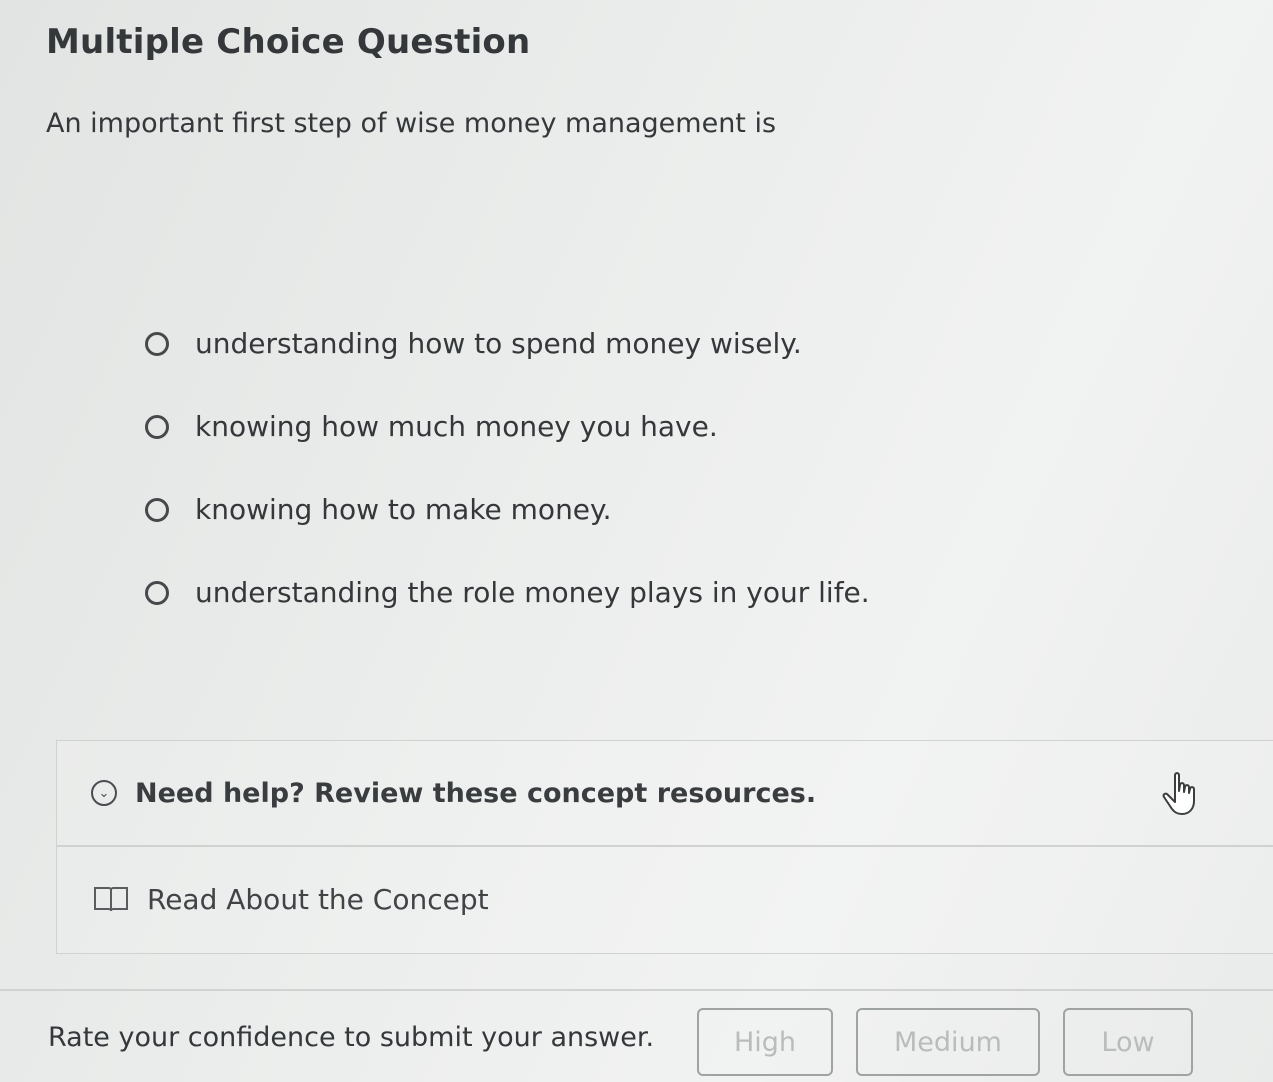 Image resolution: width=1273 pixels, height=1082 pixels. What do you see at coordinates (665, 899) in the screenshot?
I see `read-about-concept-link: Read About the Concept` at bounding box center [665, 899].